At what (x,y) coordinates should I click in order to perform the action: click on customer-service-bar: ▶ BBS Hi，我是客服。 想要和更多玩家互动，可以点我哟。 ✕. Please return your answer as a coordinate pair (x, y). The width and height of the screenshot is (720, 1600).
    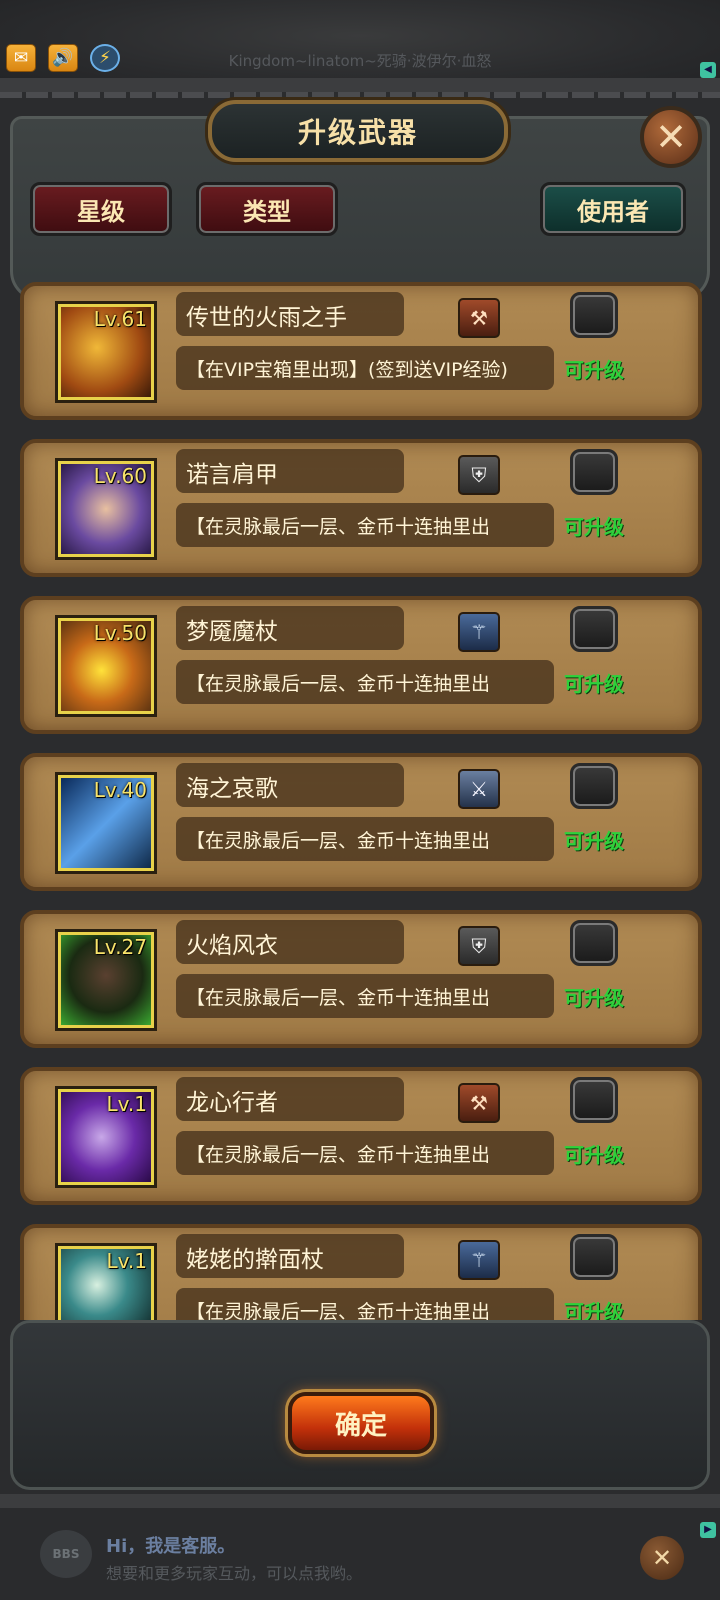
    Looking at the image, I should click on (360, 1554).